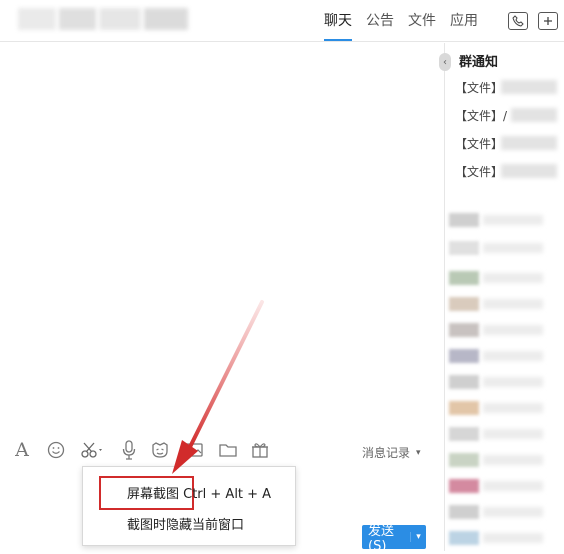  Describe the element at coordinates (228, 450) in the screenshot. I see `folder-icon` at that location.